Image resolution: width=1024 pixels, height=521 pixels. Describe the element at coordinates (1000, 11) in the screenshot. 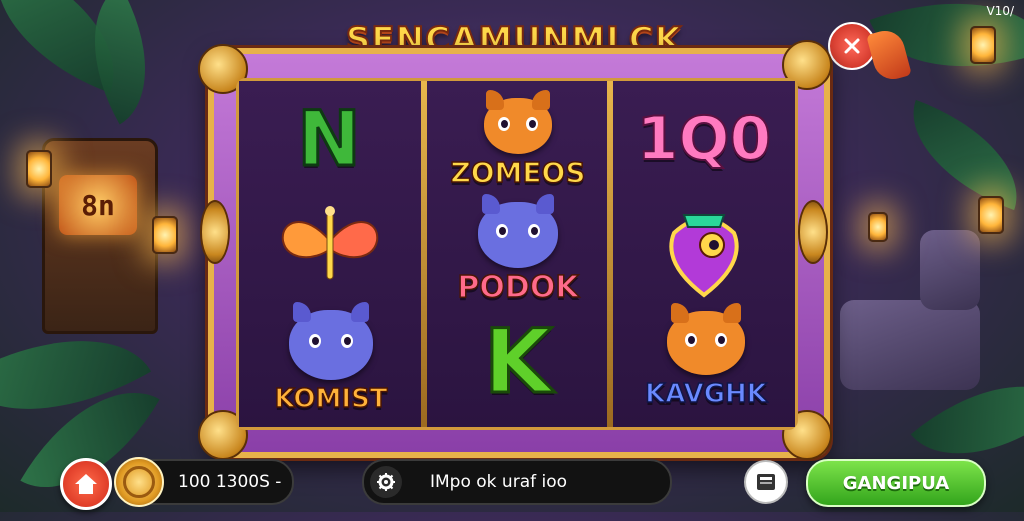

I see `version-label: V10/` at that location.